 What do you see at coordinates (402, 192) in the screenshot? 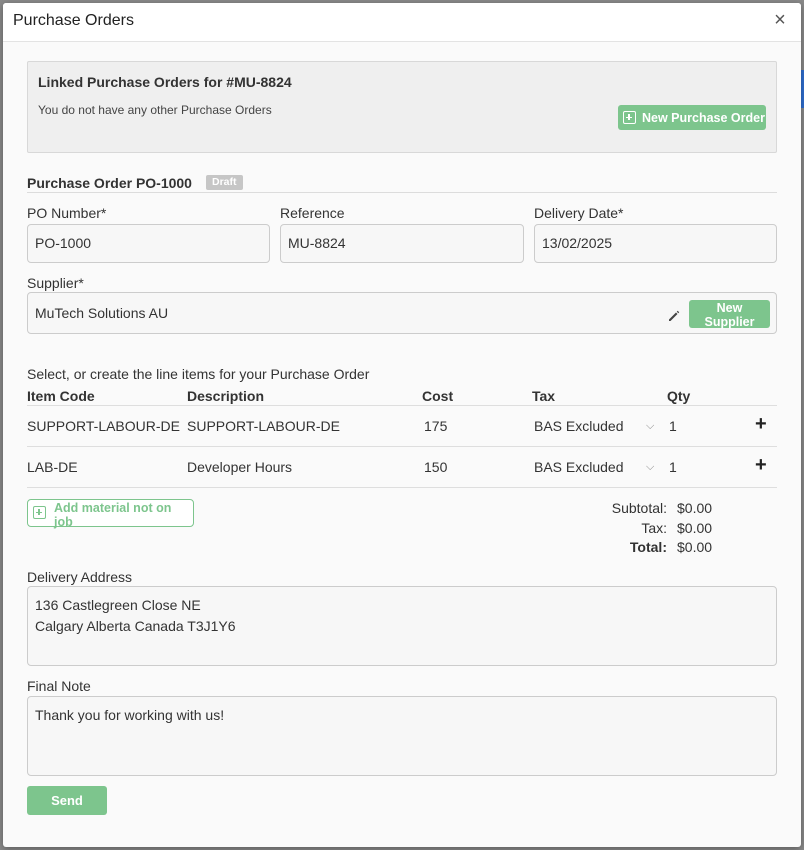
I see `section-divider` at bounding box center [402, 192].